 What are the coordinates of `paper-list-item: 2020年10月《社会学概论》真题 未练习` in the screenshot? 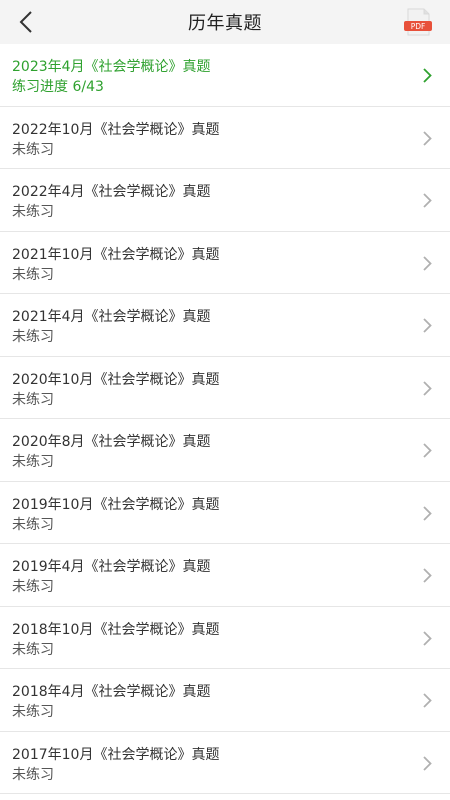 It's located at (225, 388).